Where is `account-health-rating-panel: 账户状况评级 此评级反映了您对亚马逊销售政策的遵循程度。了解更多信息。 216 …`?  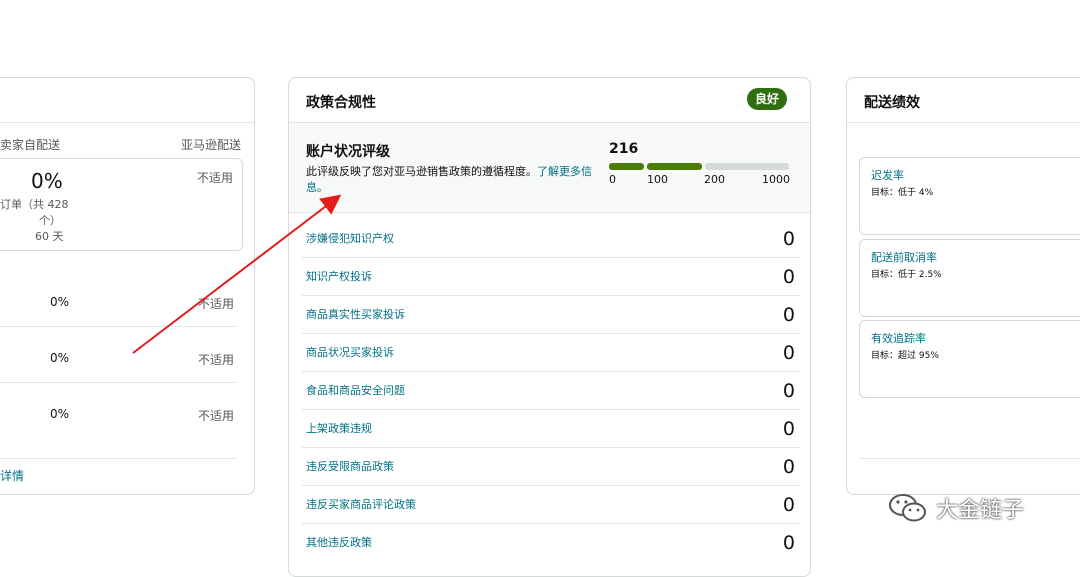
account-health-rating-panel: 账户状况评级 此评级反映了您对亚马逊销售政策的遵循程度。了解更多信息。 216 … is located at coordinates (549, 167).